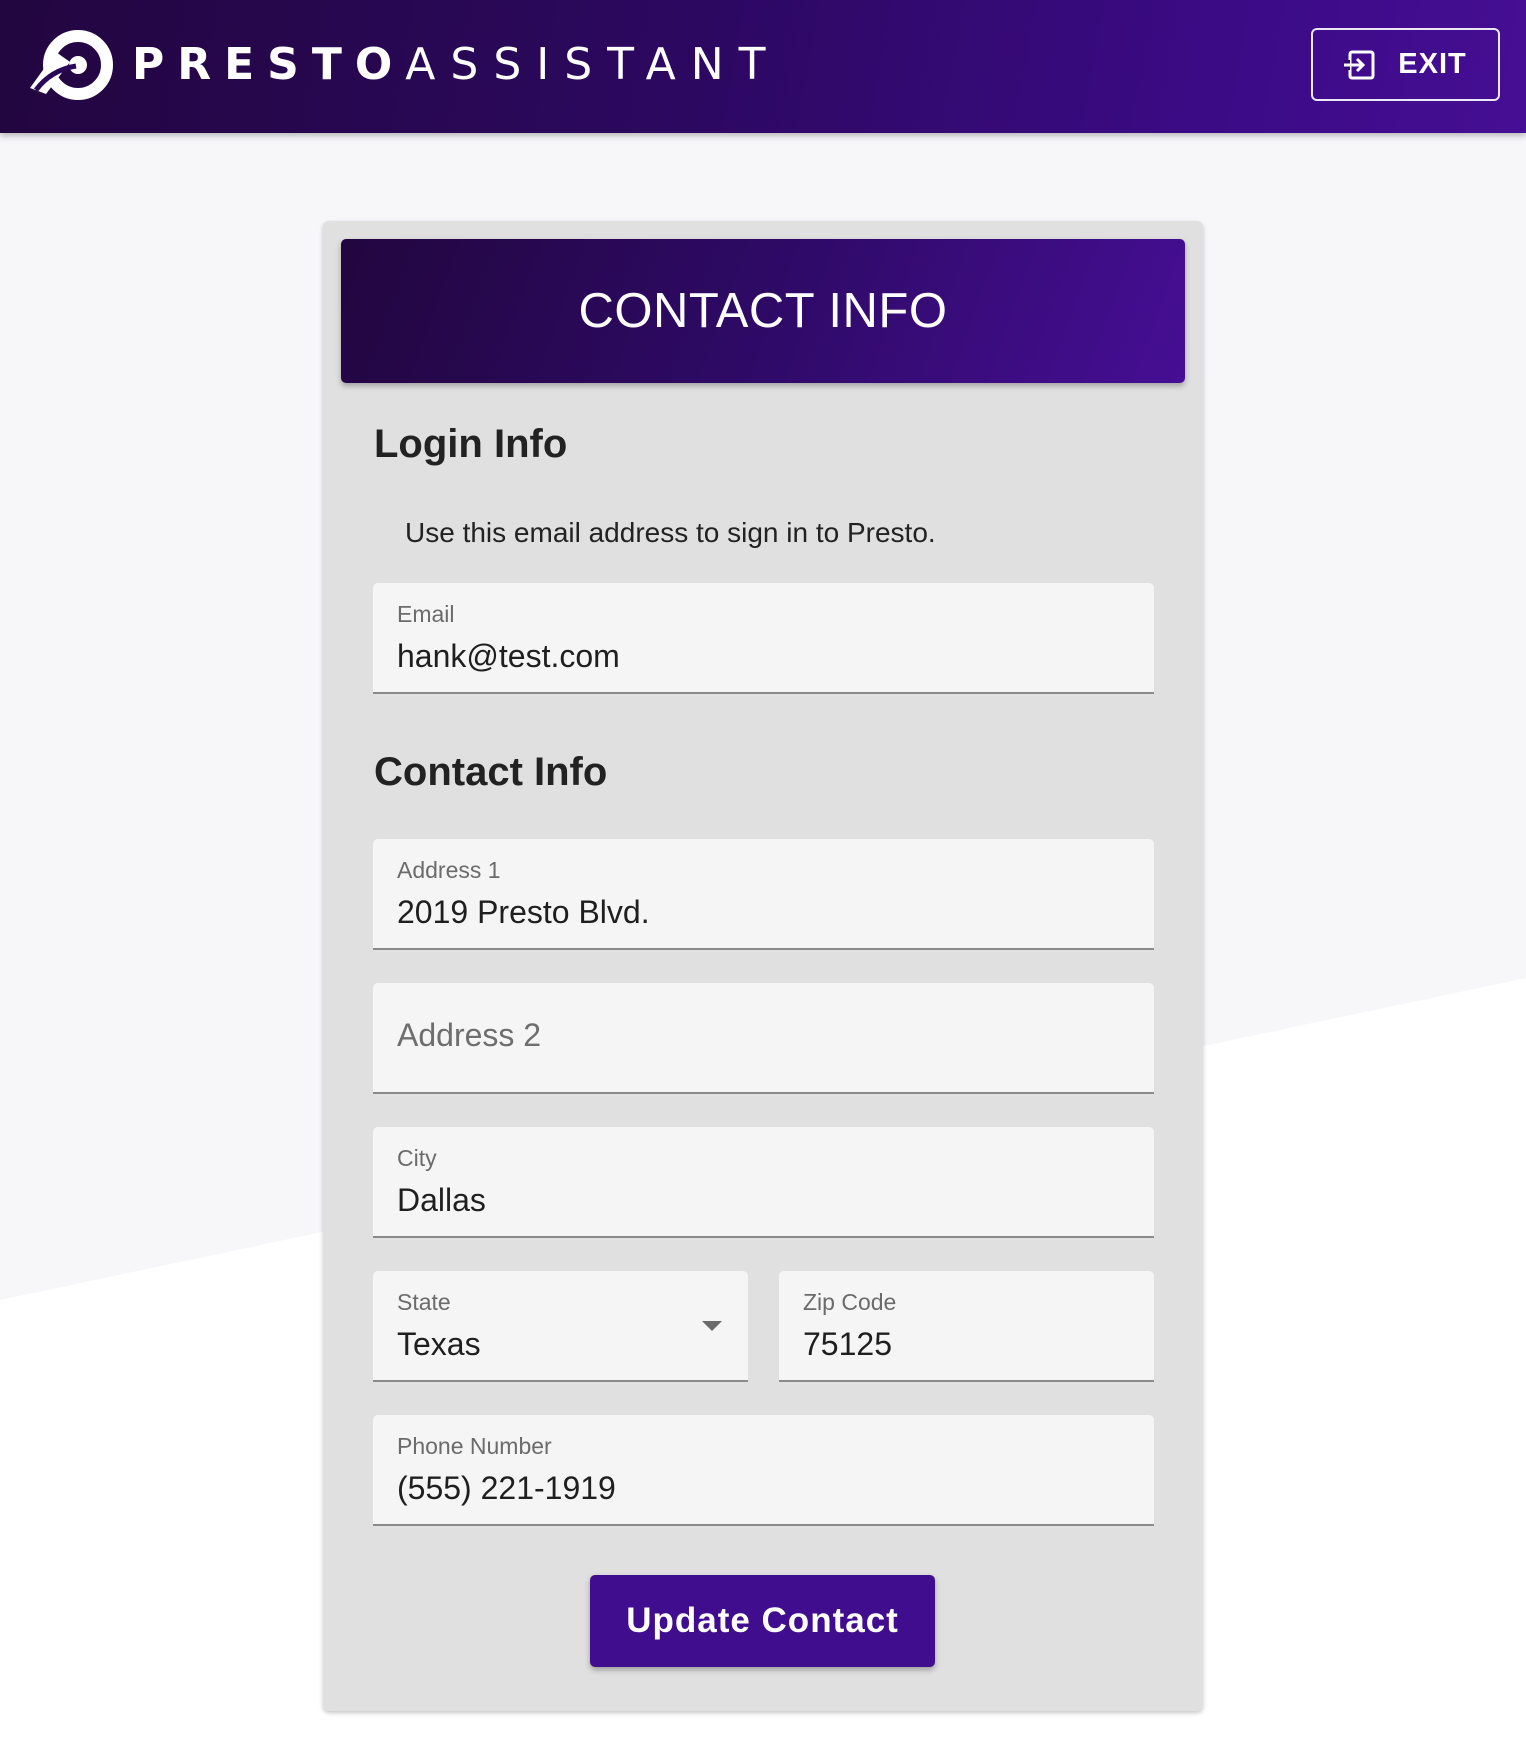 This screenshot has width=1526, height=1740. Describe the element at coordinates (763, 1470) in the screenshot. I see `phone-number-field: Phone Number (555) 221-1919` at that location.